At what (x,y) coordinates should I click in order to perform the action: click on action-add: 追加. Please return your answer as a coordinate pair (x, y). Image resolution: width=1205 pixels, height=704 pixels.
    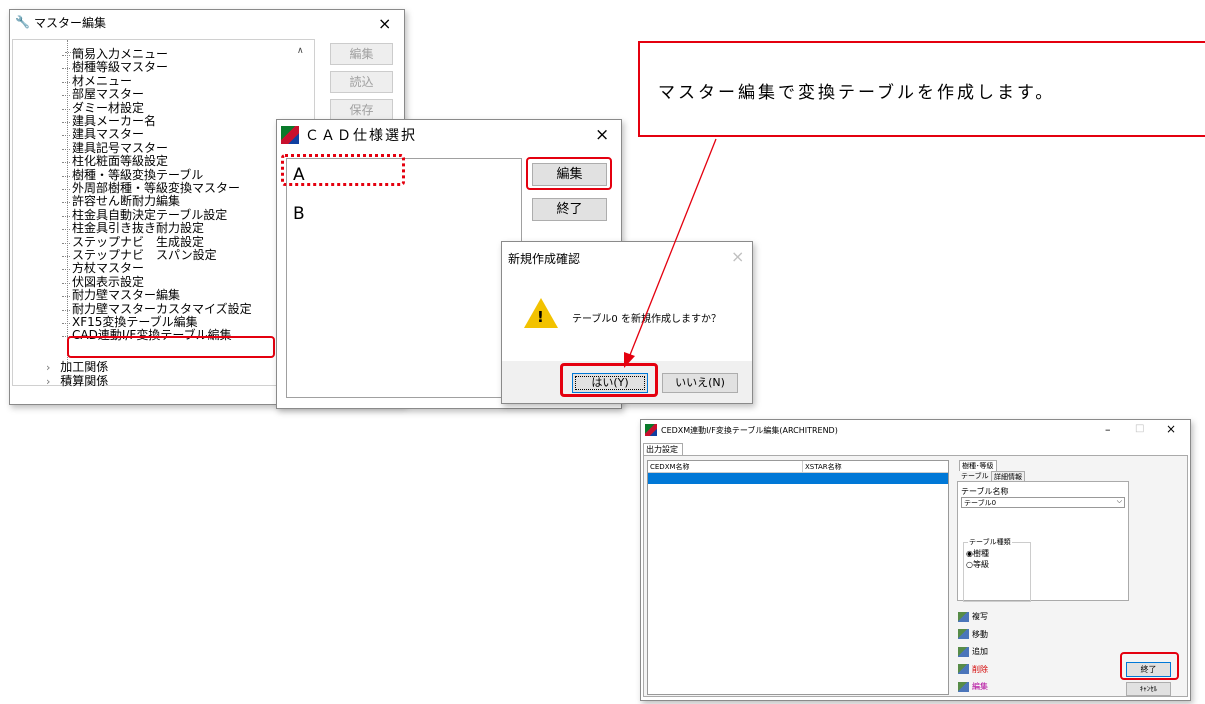
    Looking at the image, I should click on (973, 651).